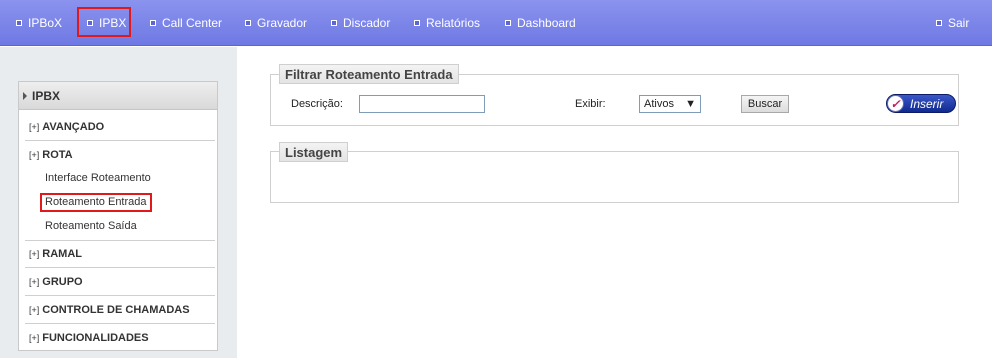  What do you see at coordinates (116, 309) in the screenshot?
I see `sidebar-group-label: CONTROLE DE CHAMADAS` at bounding box center [116, 309].